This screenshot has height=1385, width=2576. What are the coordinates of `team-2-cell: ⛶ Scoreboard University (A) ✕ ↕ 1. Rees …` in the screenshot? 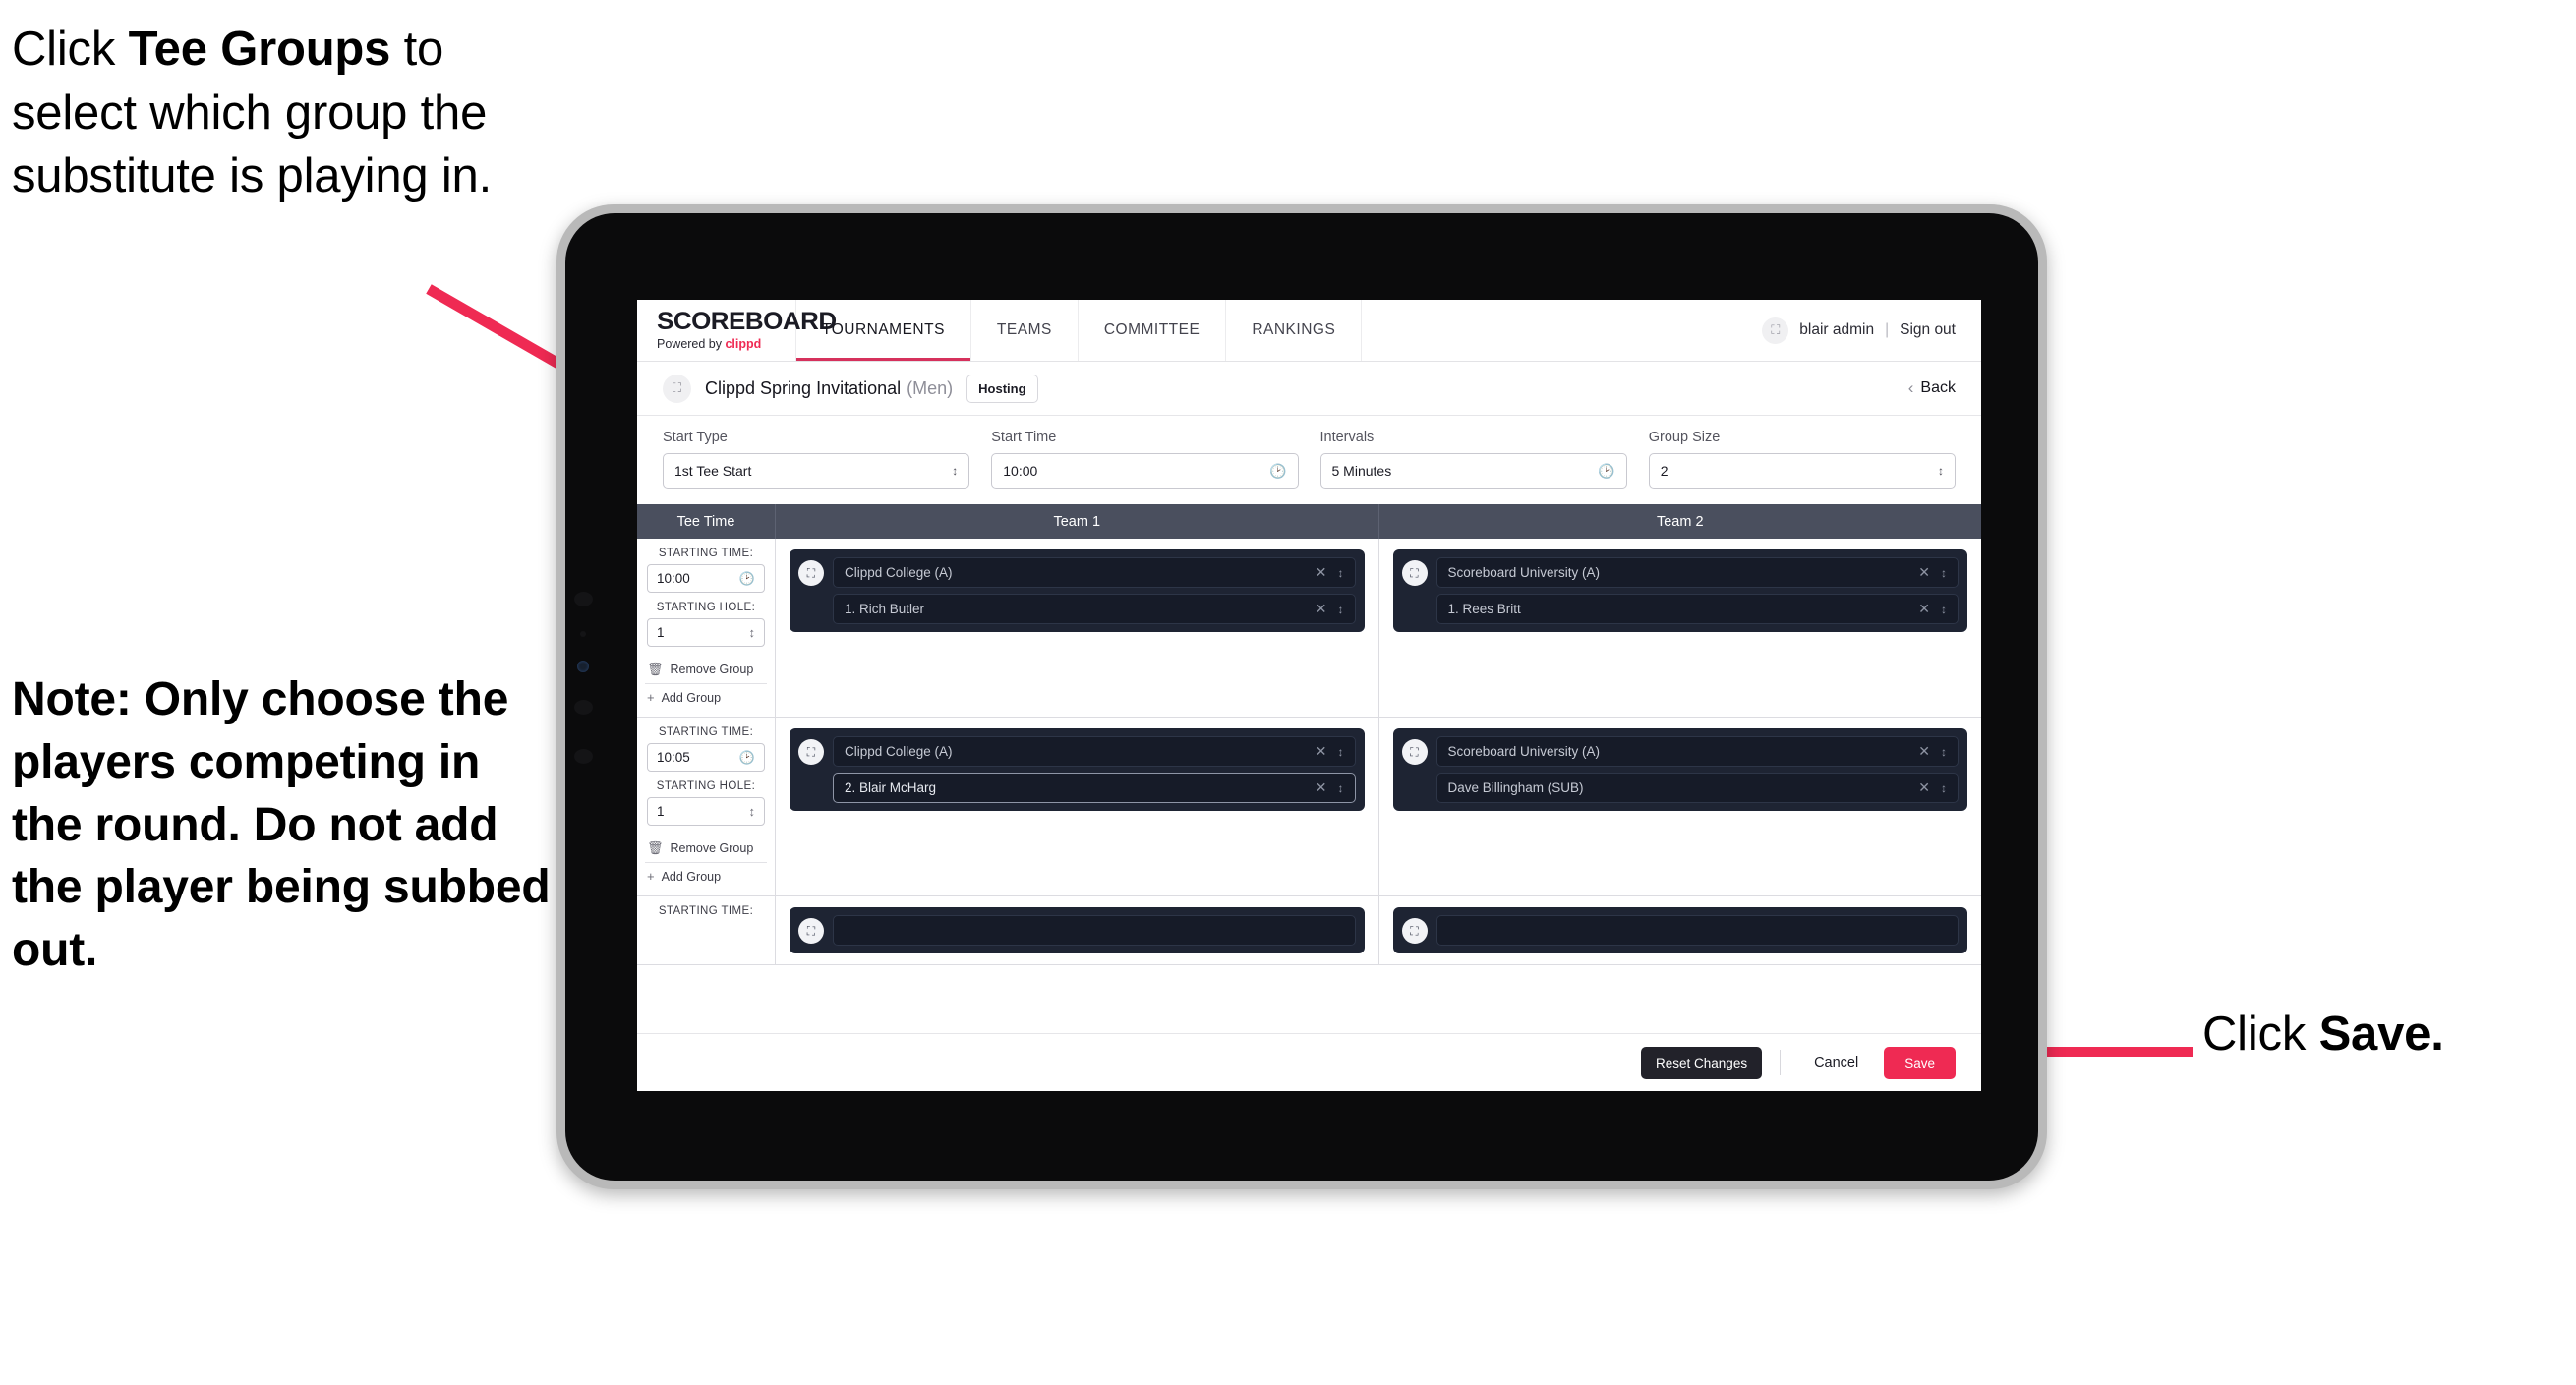 It's located at (1679, 628).